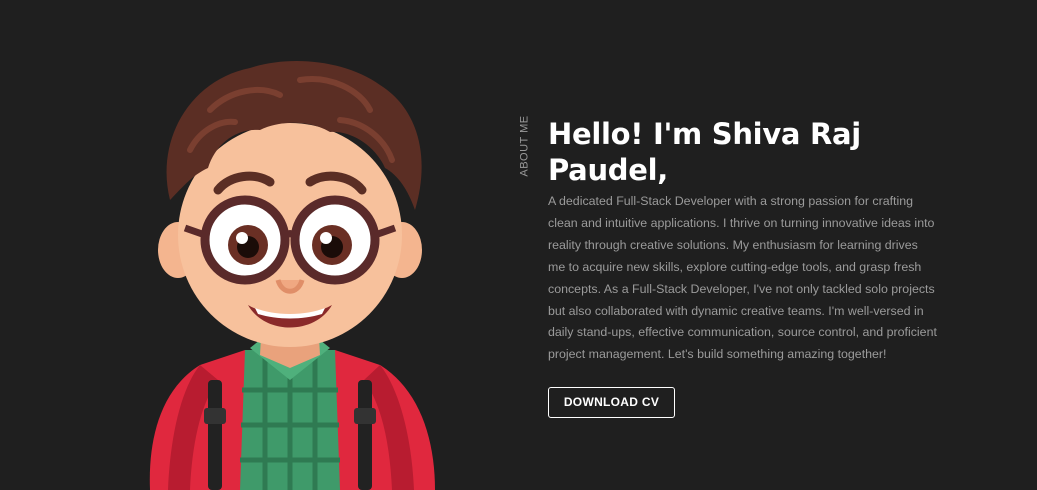 The image size is (1037, 490). Describe the element at coordinates (611, 403) in the screenshot. I see `download-cv-button: DOWNLOAD CV` at that location.